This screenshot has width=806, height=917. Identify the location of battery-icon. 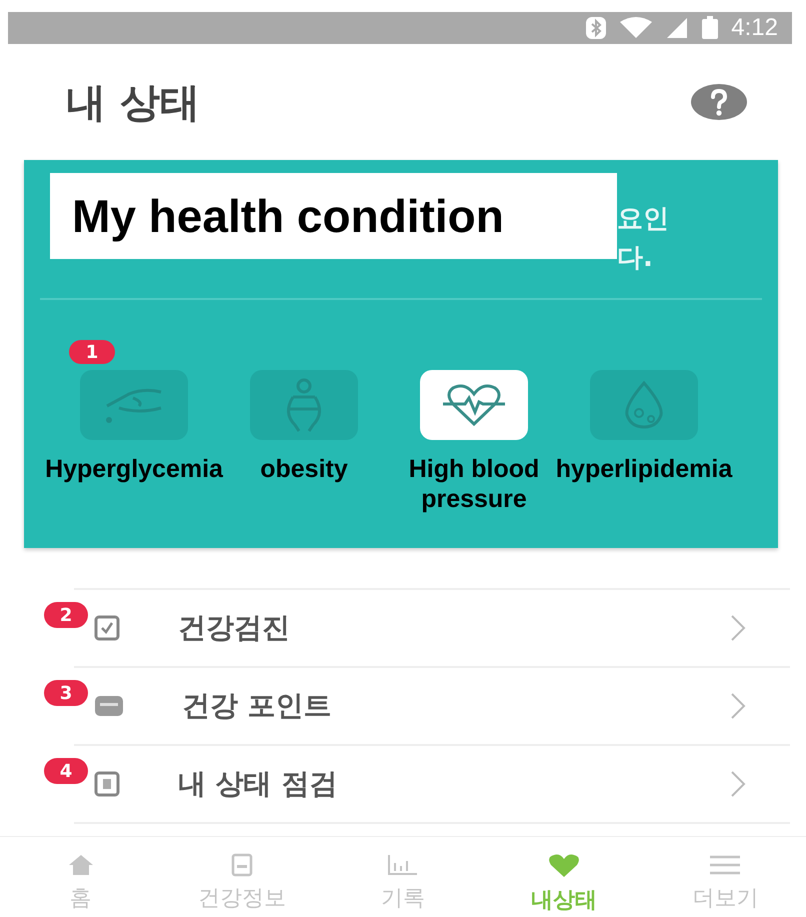
(710, 28).